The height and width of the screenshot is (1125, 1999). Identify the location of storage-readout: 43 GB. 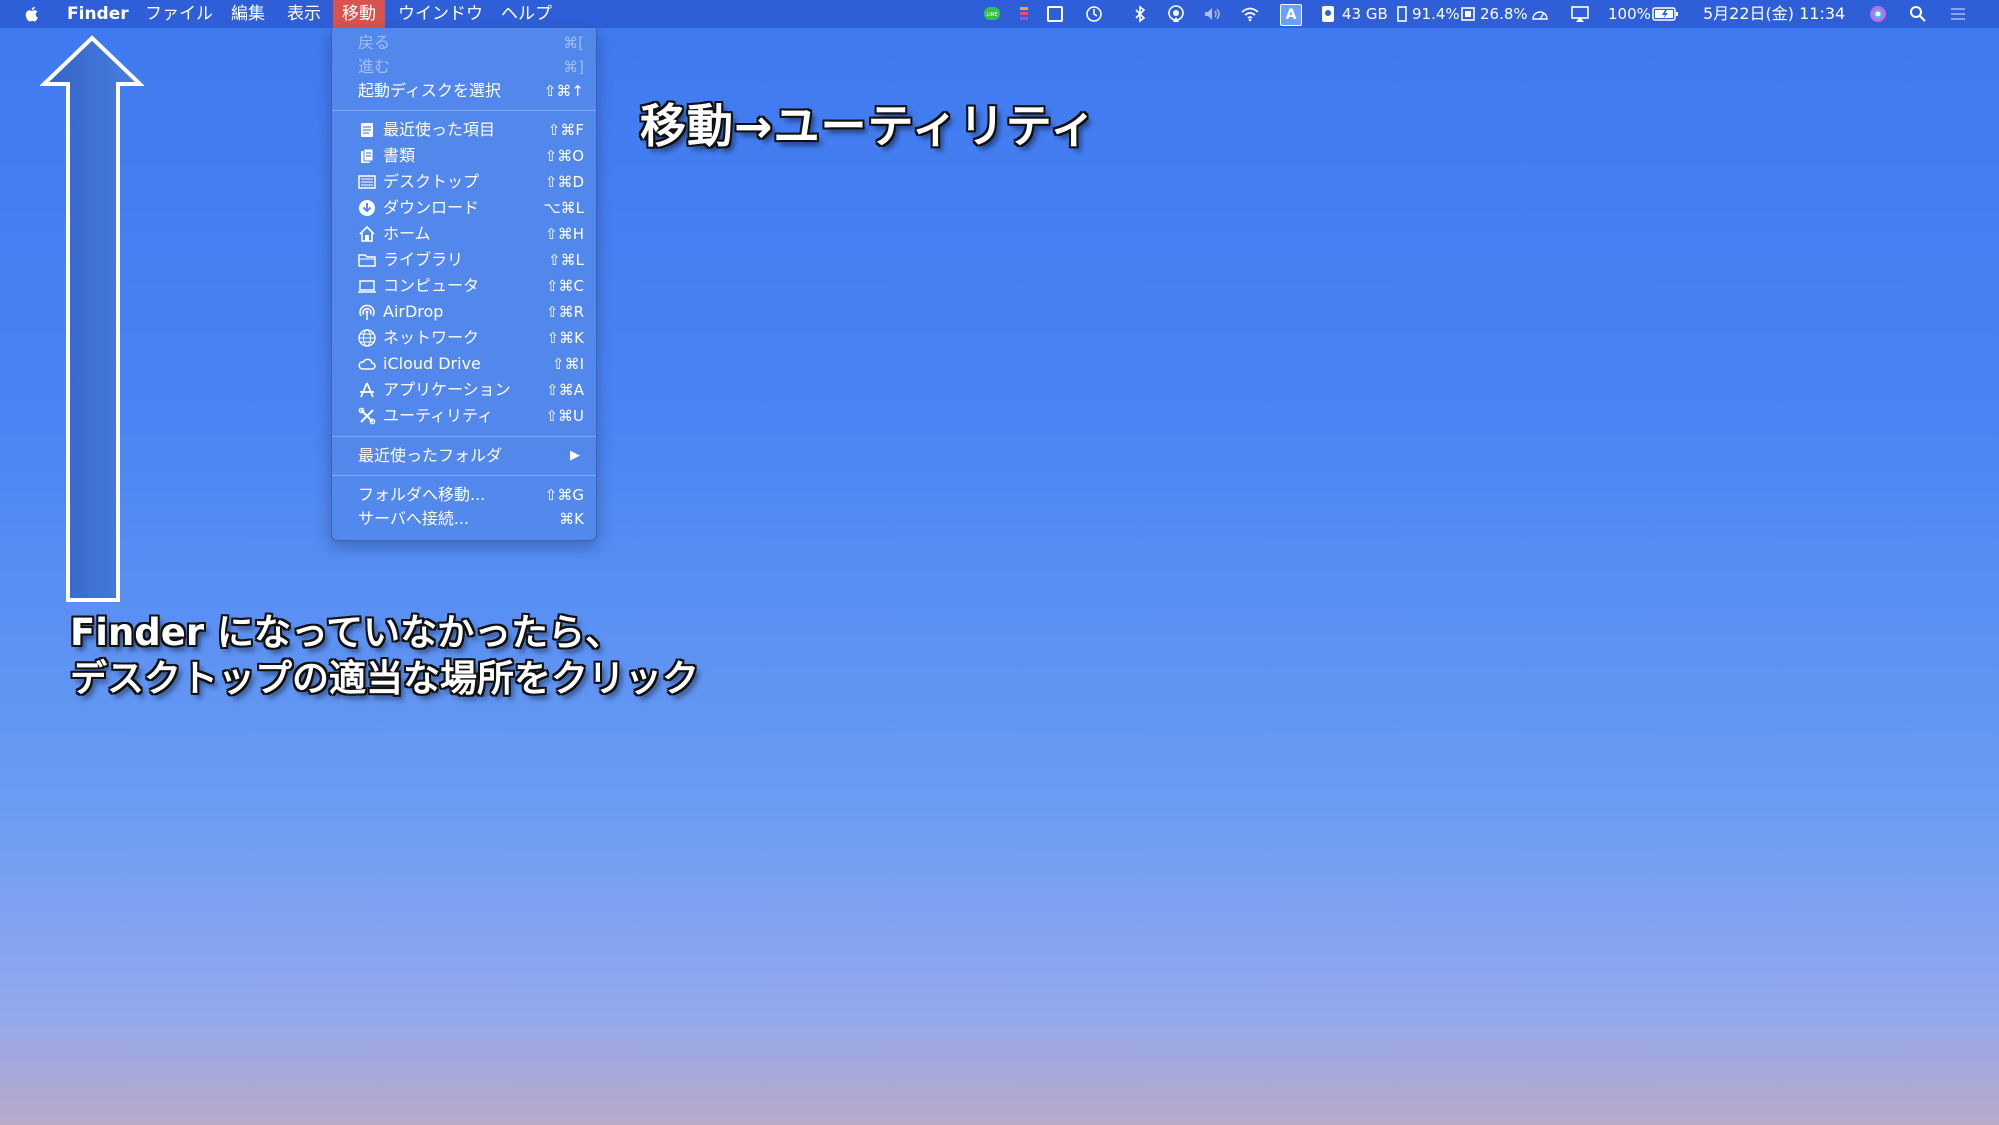
(1365, 14).